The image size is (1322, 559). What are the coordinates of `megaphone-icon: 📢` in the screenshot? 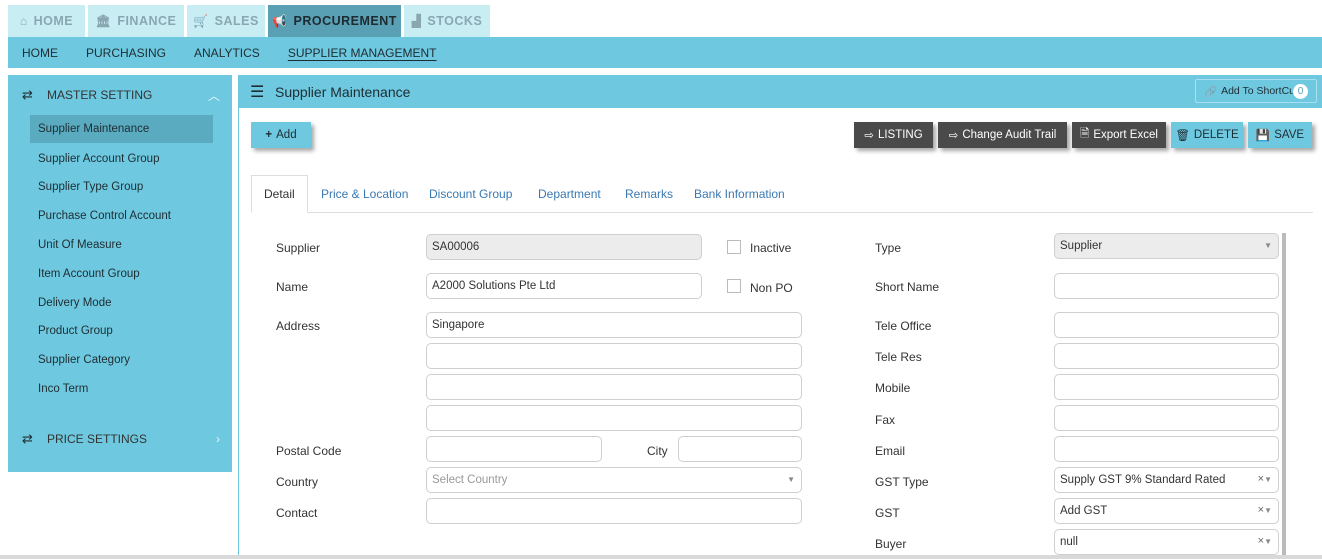 It's located at (280, 21).